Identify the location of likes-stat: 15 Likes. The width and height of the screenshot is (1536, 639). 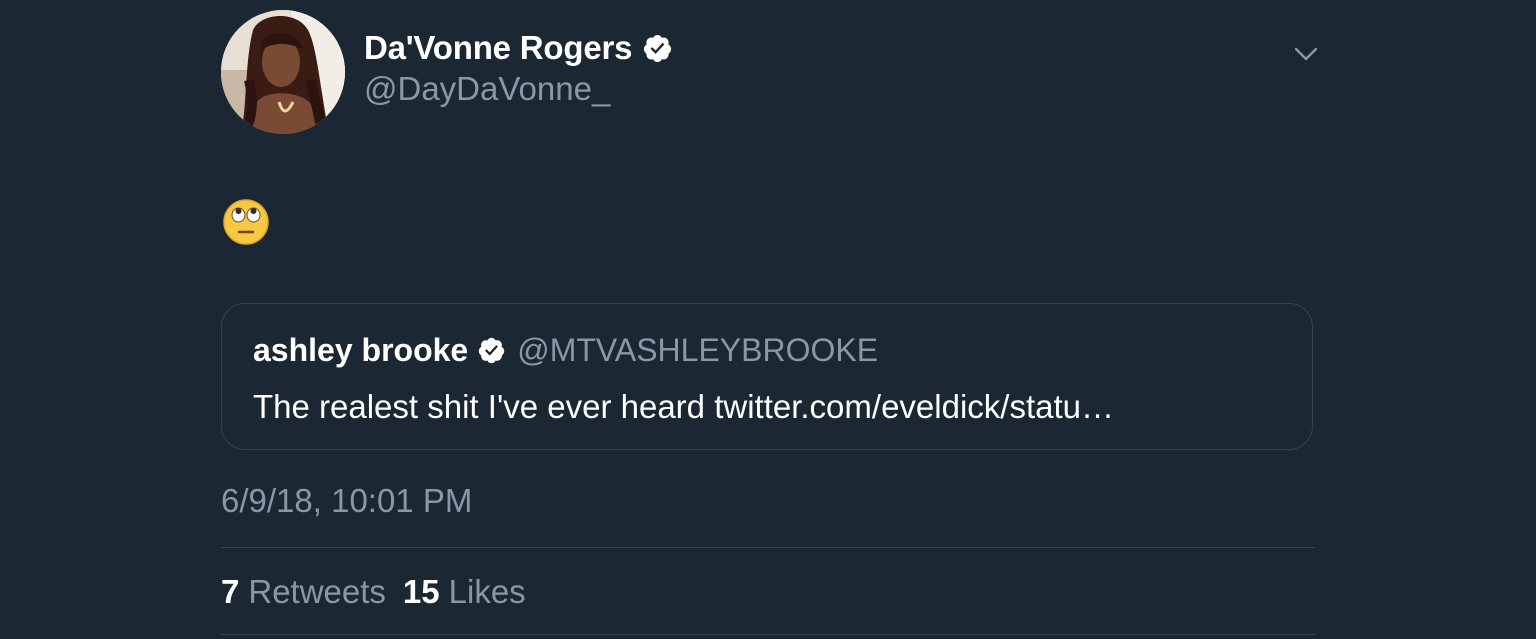
(464, 592).